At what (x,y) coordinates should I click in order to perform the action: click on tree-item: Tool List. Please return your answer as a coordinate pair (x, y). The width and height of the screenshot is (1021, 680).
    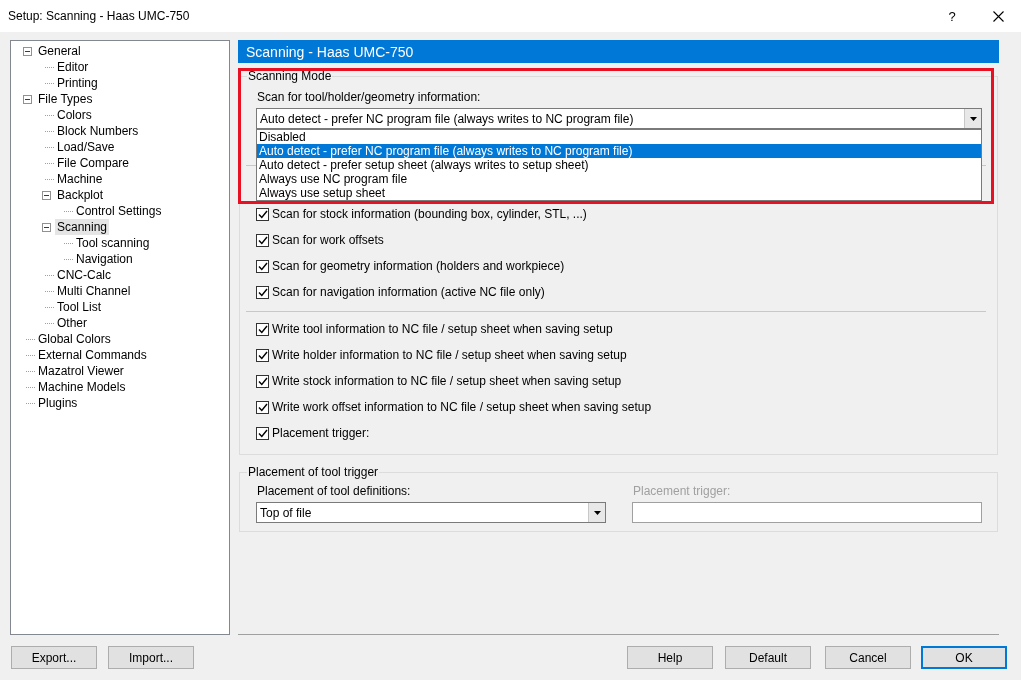
    Looking at the image, I should click on (79, 307).